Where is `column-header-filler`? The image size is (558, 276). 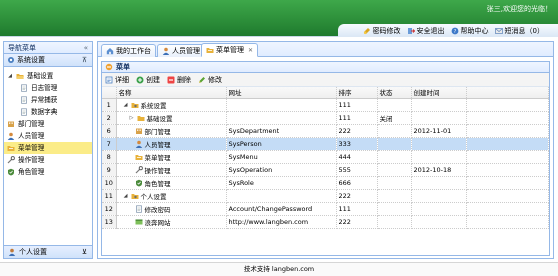 column-header-filler is located at coordinates (507, 93).